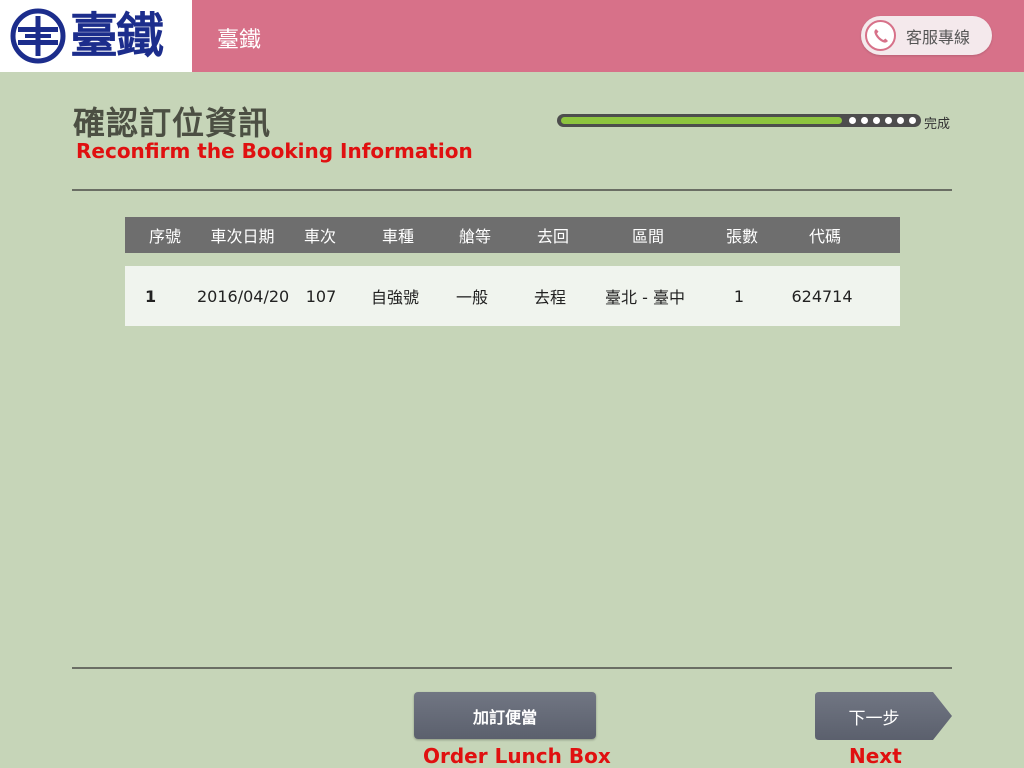 This screenshot has height=768, width=1024. I want to click on page-subtitle: Reconfirm the Booking Information, so click(274, 151).